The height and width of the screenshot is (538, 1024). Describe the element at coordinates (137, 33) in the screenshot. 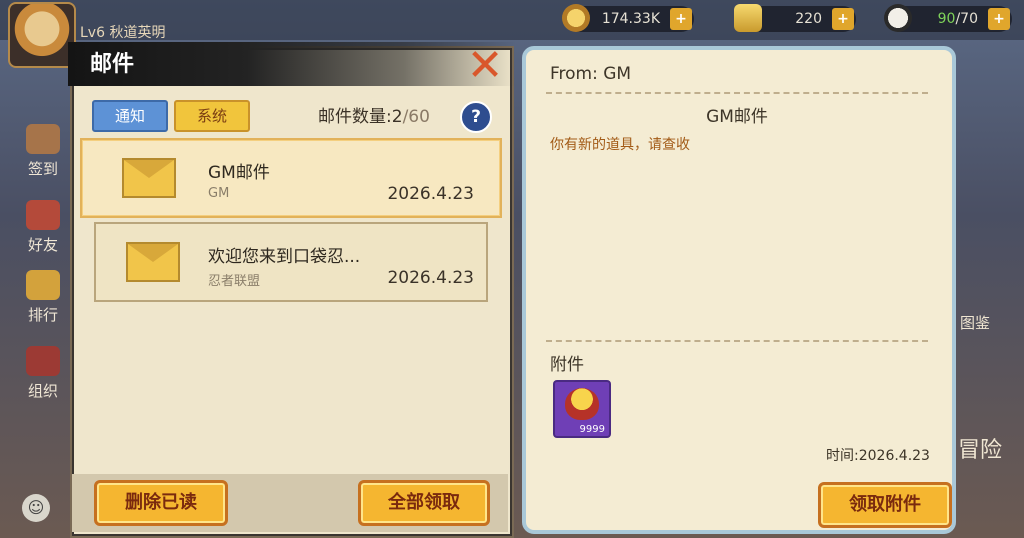

I see `player-name: 秋道英明` at that location.